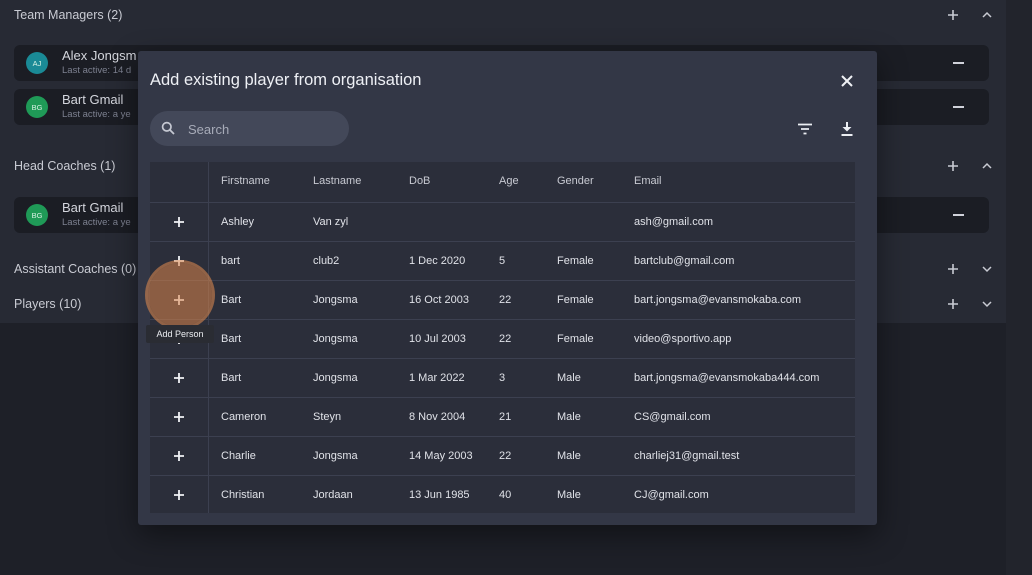 Image resolution: width=1032 pixels, height=575 pixels. Describe the element at coordinates (509, 181) in the screenshot. I see `column-header-age: Age` at that location.